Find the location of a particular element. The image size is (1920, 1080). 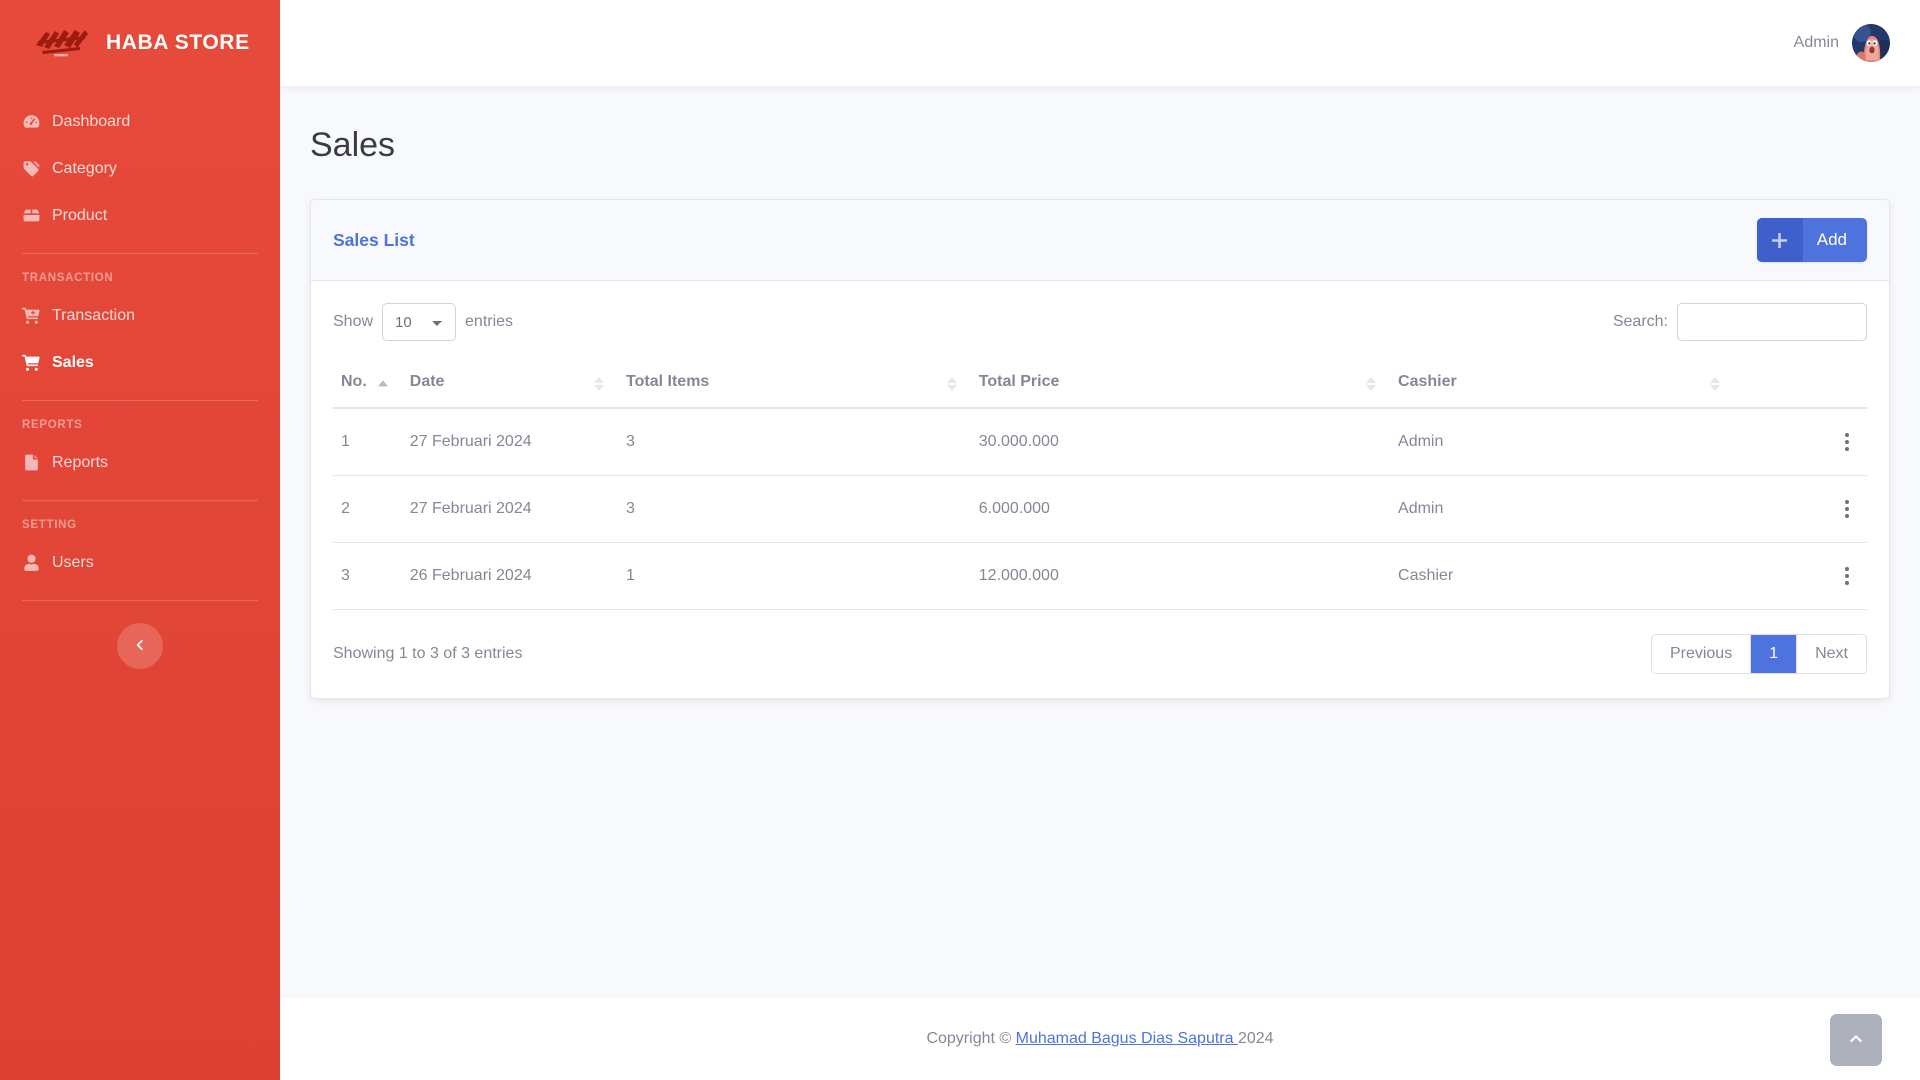

sidebar-toggle-wrap is located at coordinates (140, 646).